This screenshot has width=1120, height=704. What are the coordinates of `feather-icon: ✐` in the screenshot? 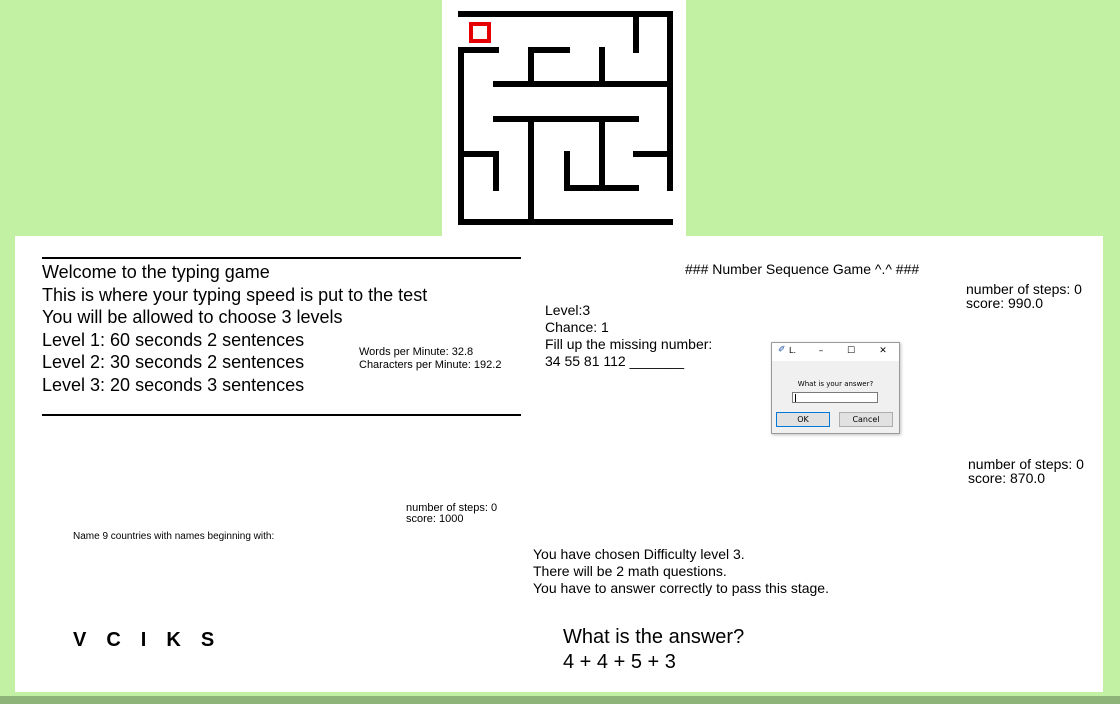 It's located at (782, 350).